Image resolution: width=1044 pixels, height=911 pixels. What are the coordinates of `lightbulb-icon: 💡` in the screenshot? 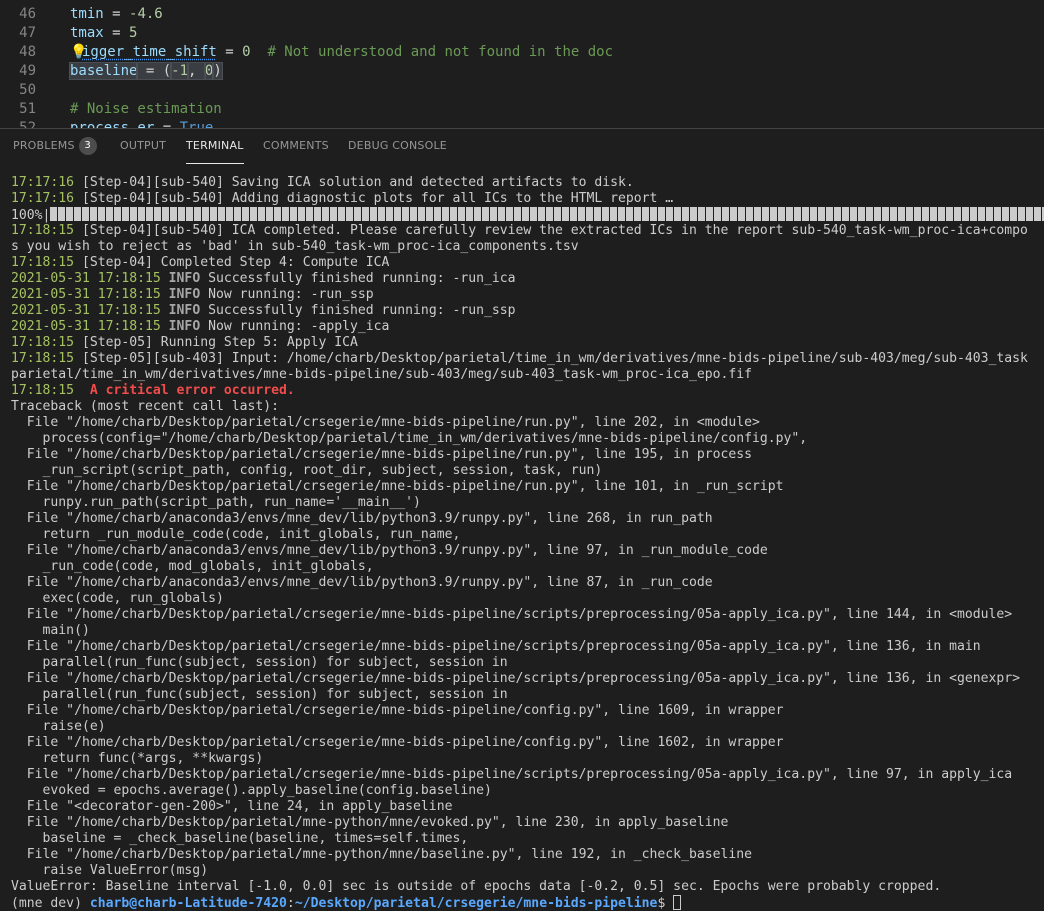 It's located at (78, 52).